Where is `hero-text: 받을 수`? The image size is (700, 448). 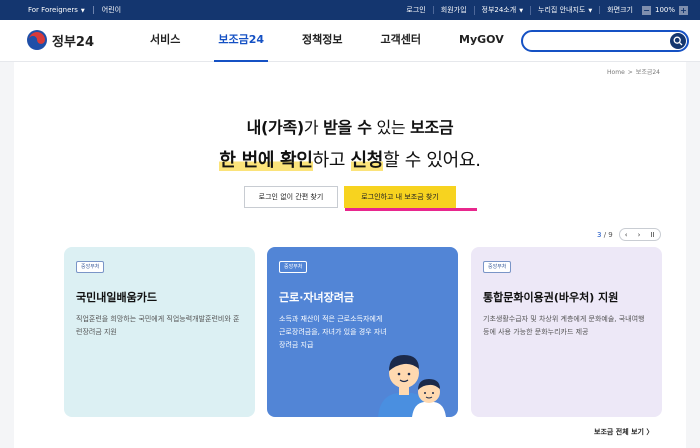 hero-text: 받을 수 is located at coordinates (347, 127).